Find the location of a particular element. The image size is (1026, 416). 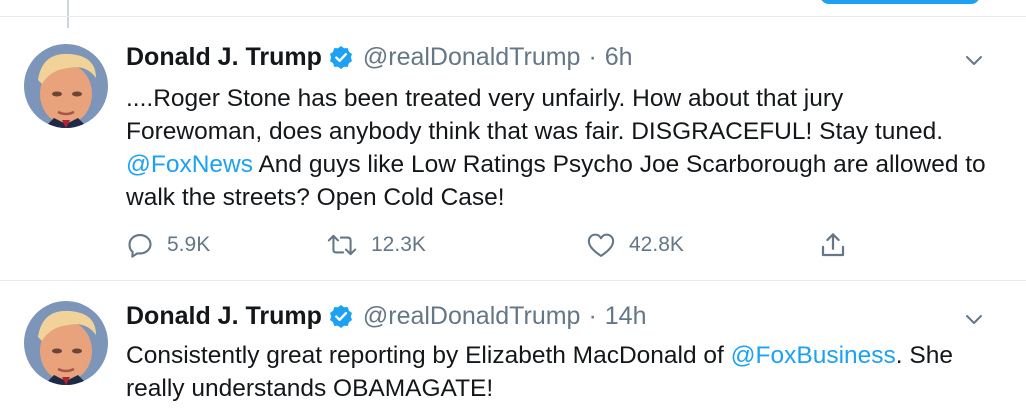

tweet-header: Donald J. Trump @realDonaldTrump · 6h is located at coordinates (379, 57).